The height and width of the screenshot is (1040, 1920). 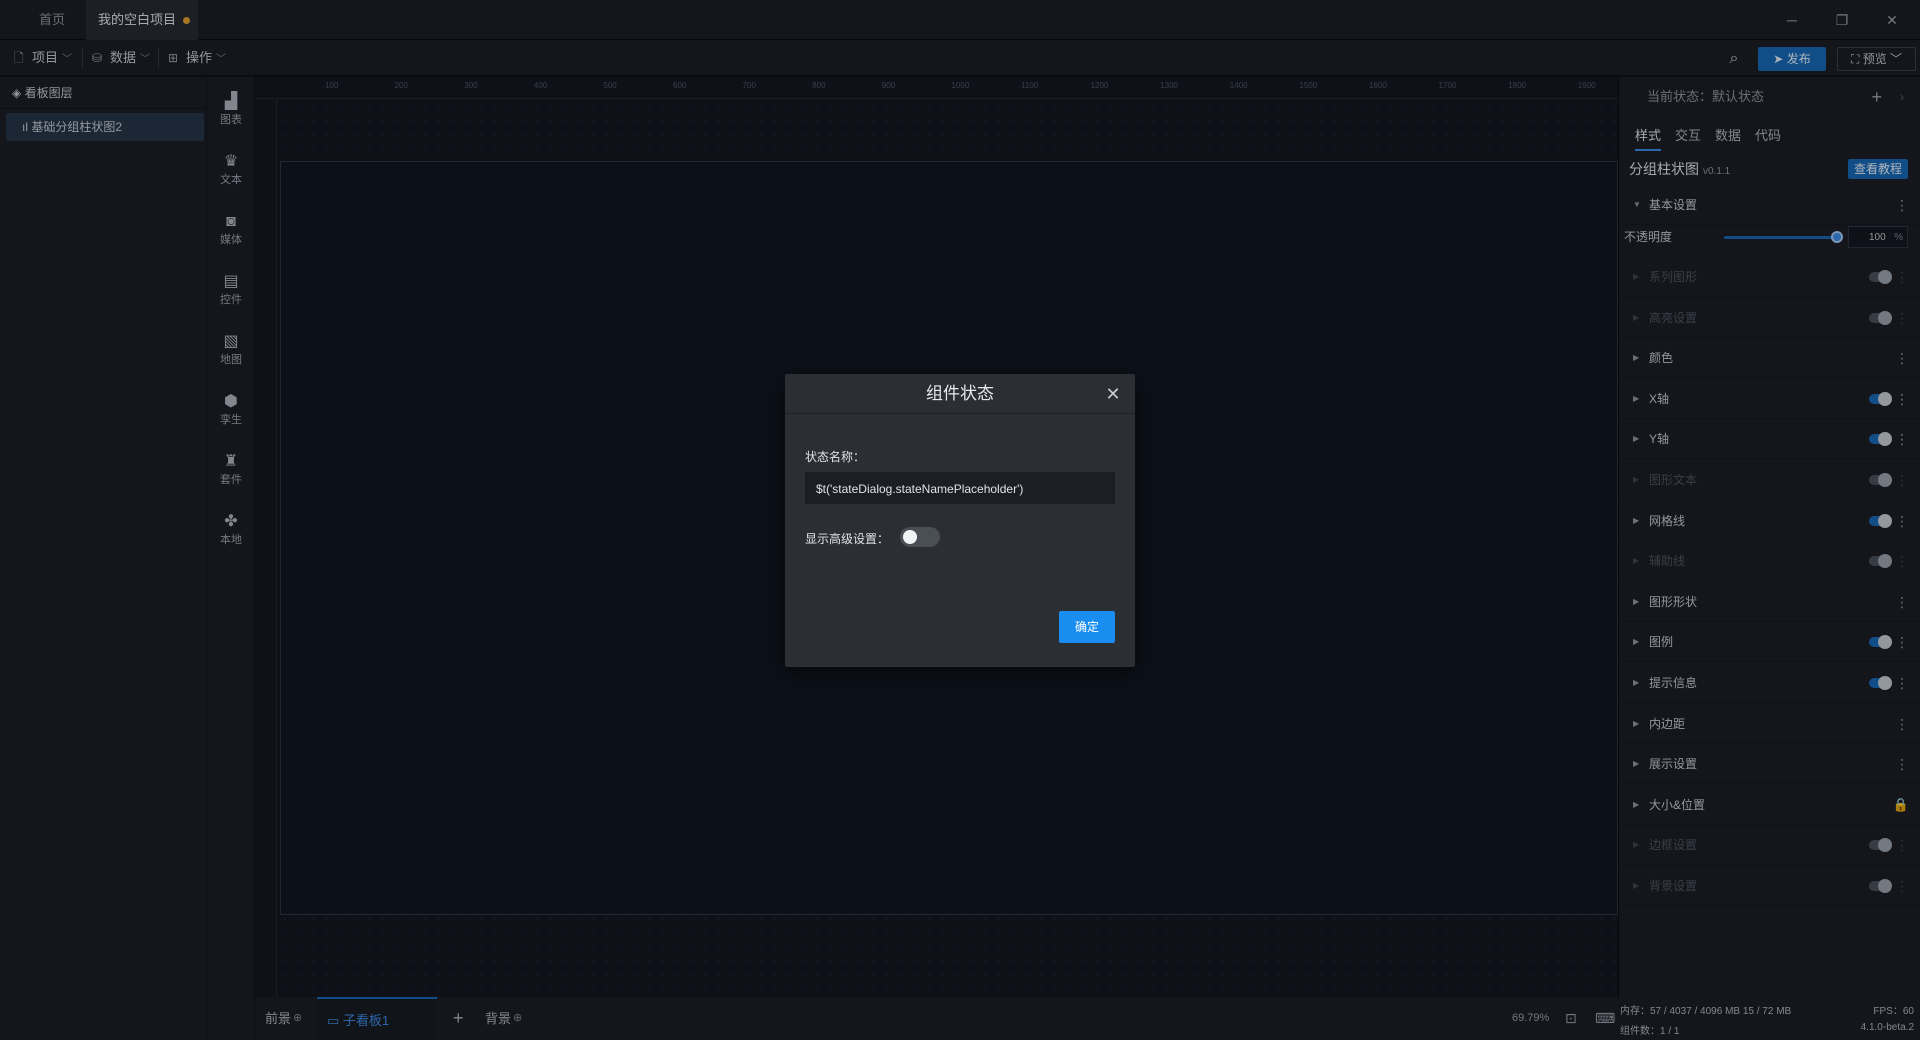 What do you see at coordinates (960, 488) in the screenshot?
I see `state-name-input: $t('stateDialog.stateNamePlaceholder')` at bounding box center [960, 488].